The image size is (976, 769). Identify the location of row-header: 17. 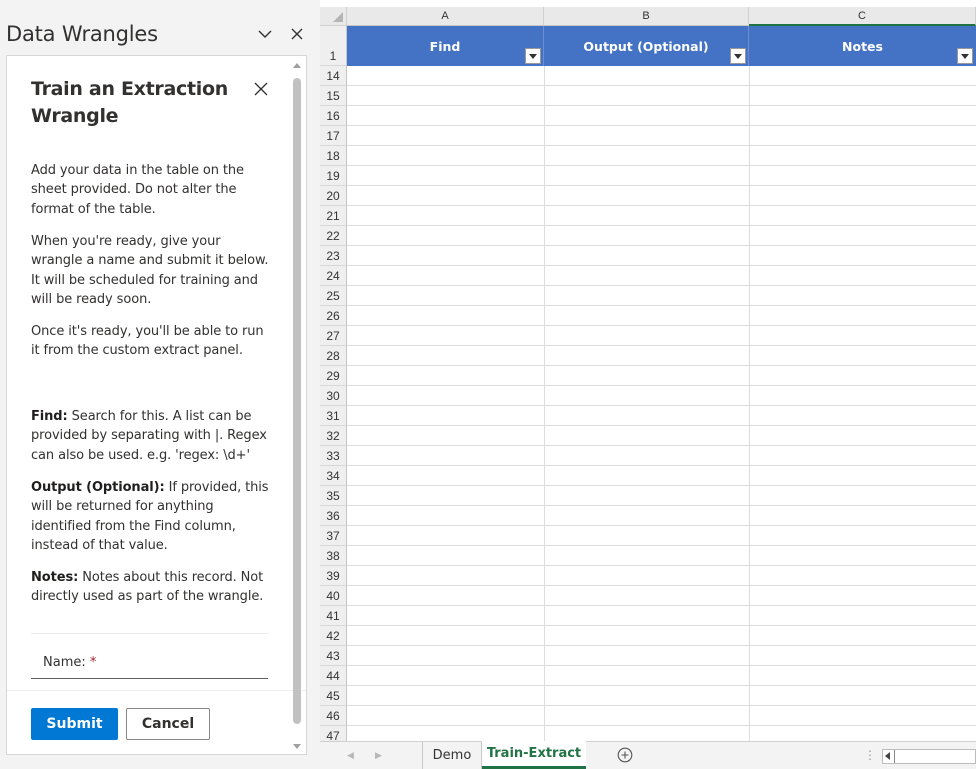
(333, 136).